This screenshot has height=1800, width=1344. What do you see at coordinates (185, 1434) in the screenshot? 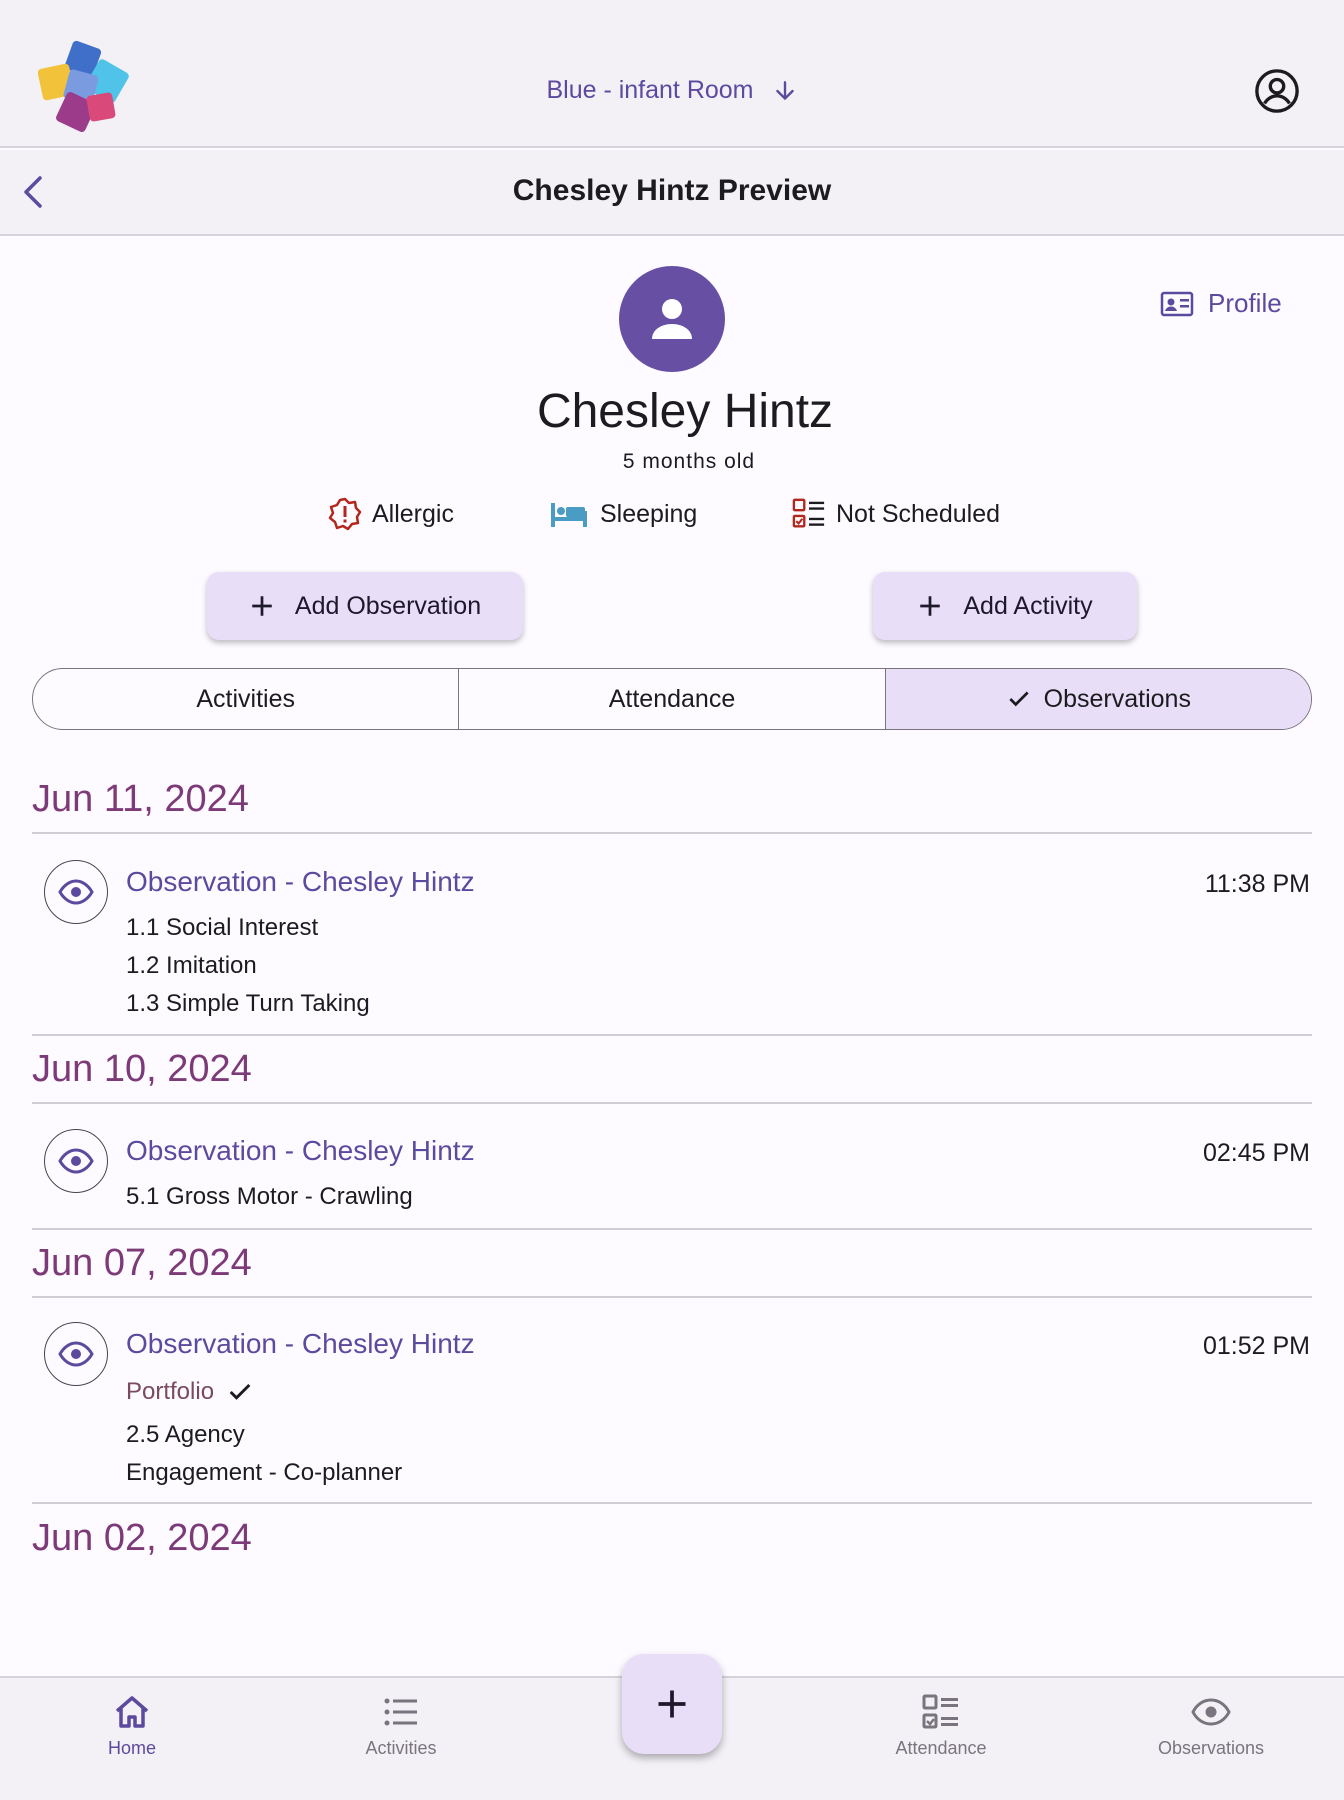
I see `observation-item: 2.5 Agency` at bounding box center [185, 1434].